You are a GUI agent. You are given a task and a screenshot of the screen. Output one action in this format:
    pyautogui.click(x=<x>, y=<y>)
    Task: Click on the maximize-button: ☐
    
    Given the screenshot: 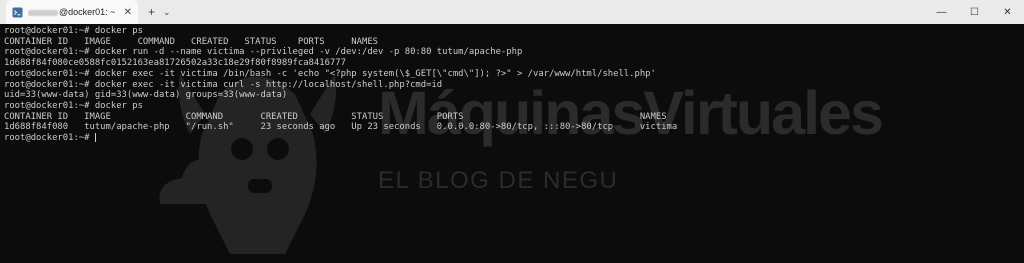 What is the action you would take?
    pyautogui.click(x=974, y=12)
    